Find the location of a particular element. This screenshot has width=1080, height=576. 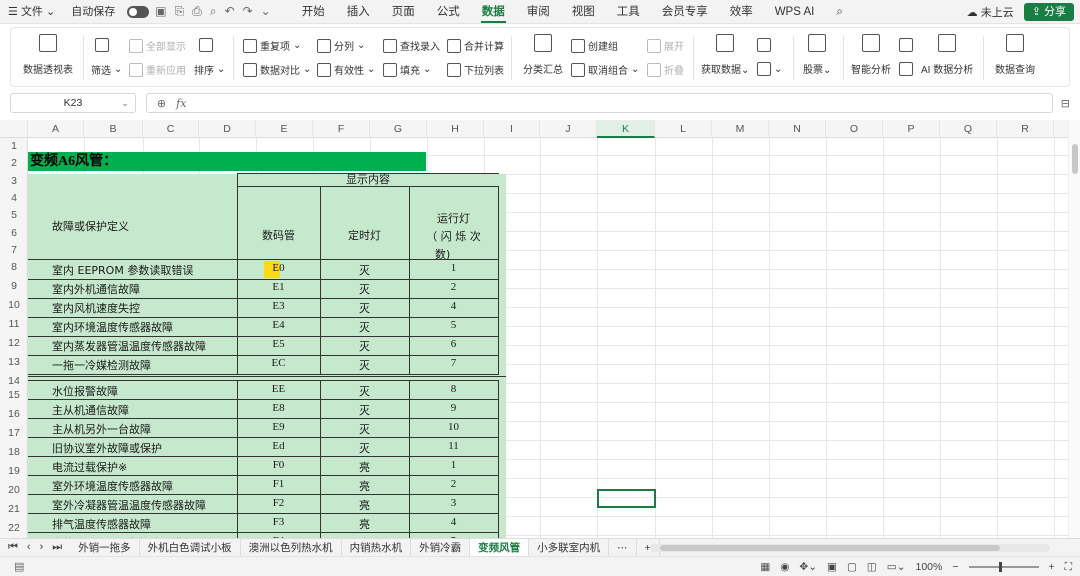

tab-wps-ai: WPS AI is located at coordinates (795, 12).